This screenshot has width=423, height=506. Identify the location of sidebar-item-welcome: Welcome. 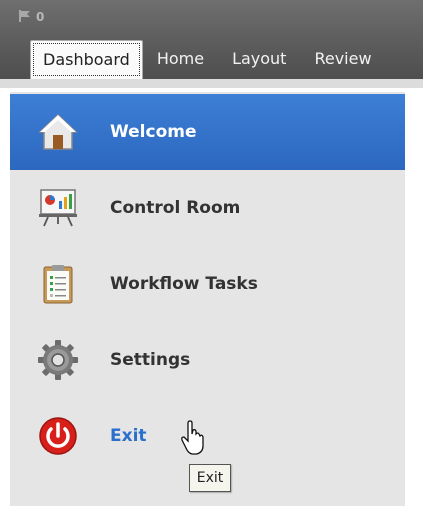
(208, 132).